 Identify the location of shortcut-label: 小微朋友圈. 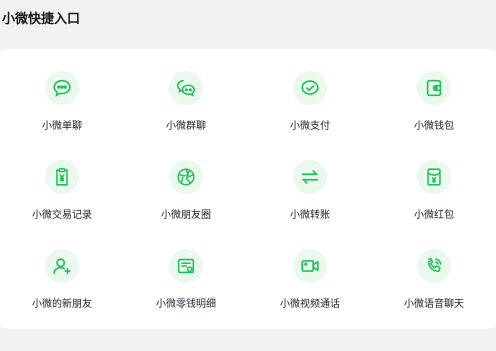
(186, 215).